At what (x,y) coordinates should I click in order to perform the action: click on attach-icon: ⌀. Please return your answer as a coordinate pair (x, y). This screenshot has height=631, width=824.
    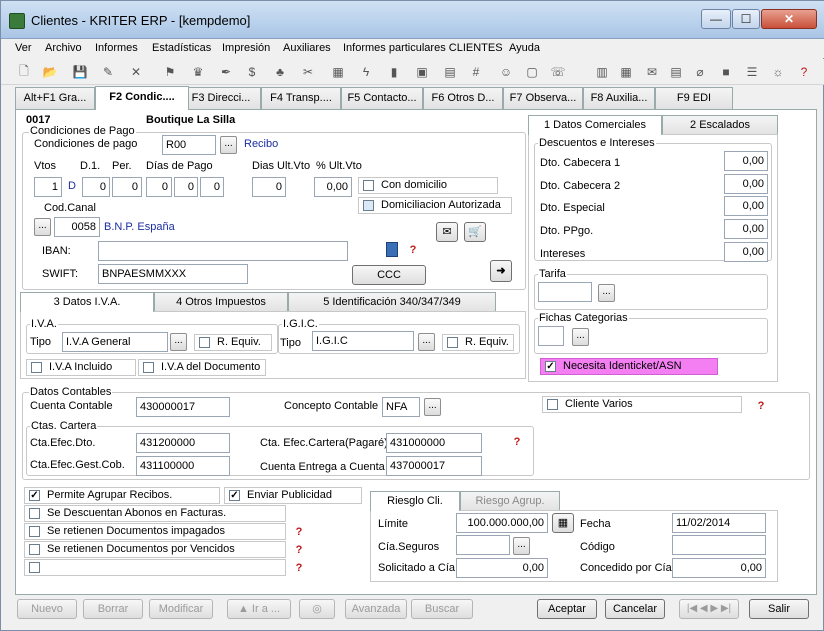
    Looking at the image, I should click on (700, 72).